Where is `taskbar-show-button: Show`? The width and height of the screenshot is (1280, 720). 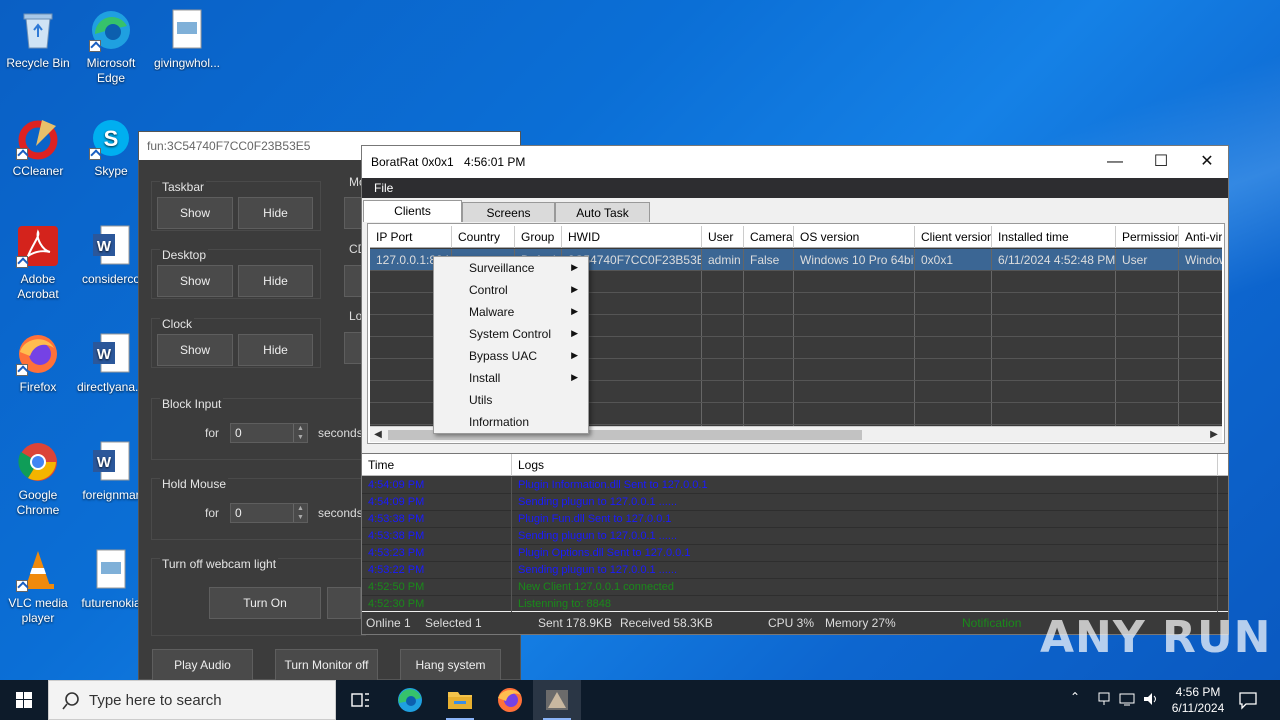 taskbar-show-button: Show is located at coordinates (195, 213).